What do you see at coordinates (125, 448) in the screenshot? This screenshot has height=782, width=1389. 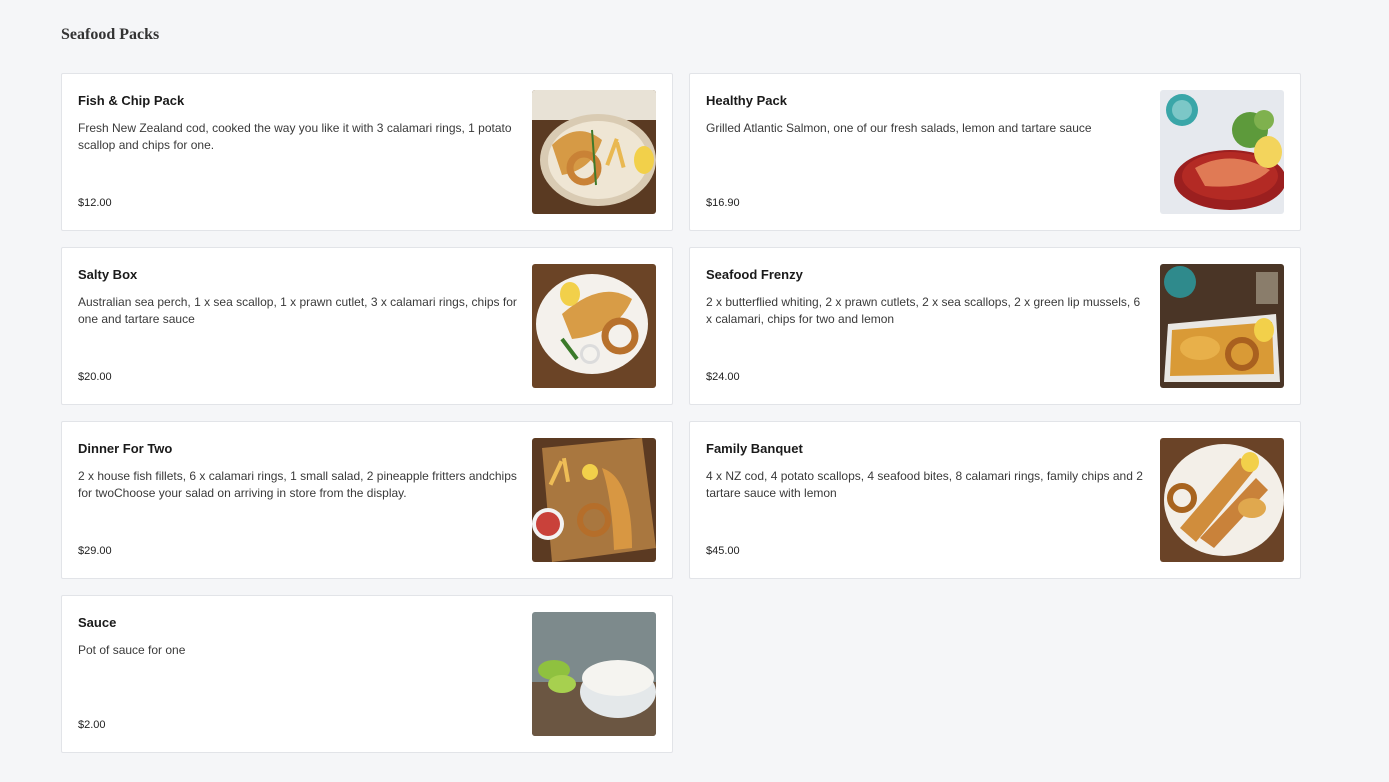 I see `menu-item-title: Dinner For Two` at bounding box center [125, 448].